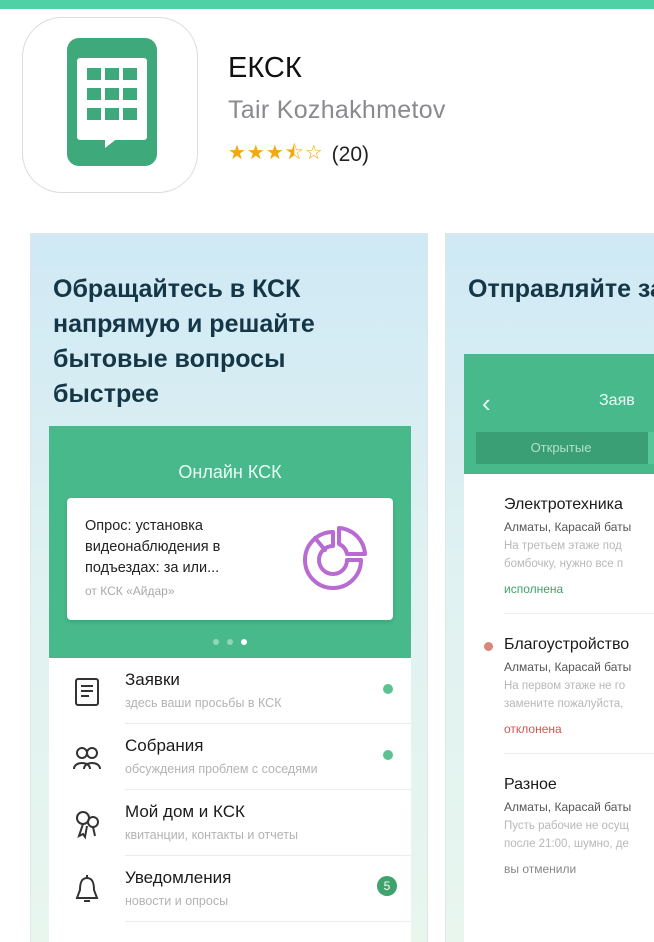 This screenshot has width=654, height=942. Describe the element at coordinates (559, 414) in the screenshot. I see `requests-header: ‹ Заяв Открытые` at that location.